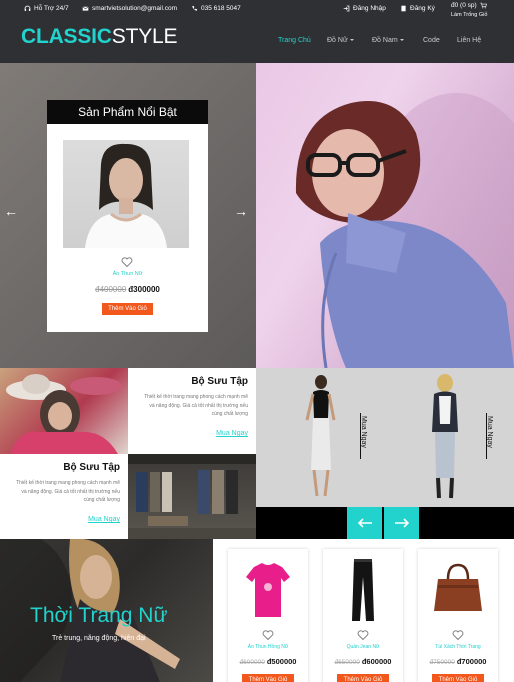  I want to click on nav-contact-label: Liên Hệ, so click(469, 40).